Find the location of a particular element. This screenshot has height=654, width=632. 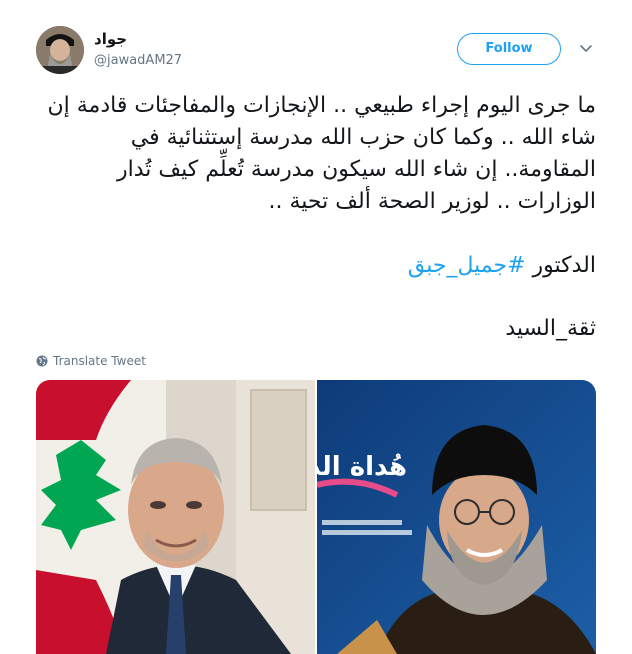

hashtag-link: #جميل_جبق is located at coordinates (467, 265).